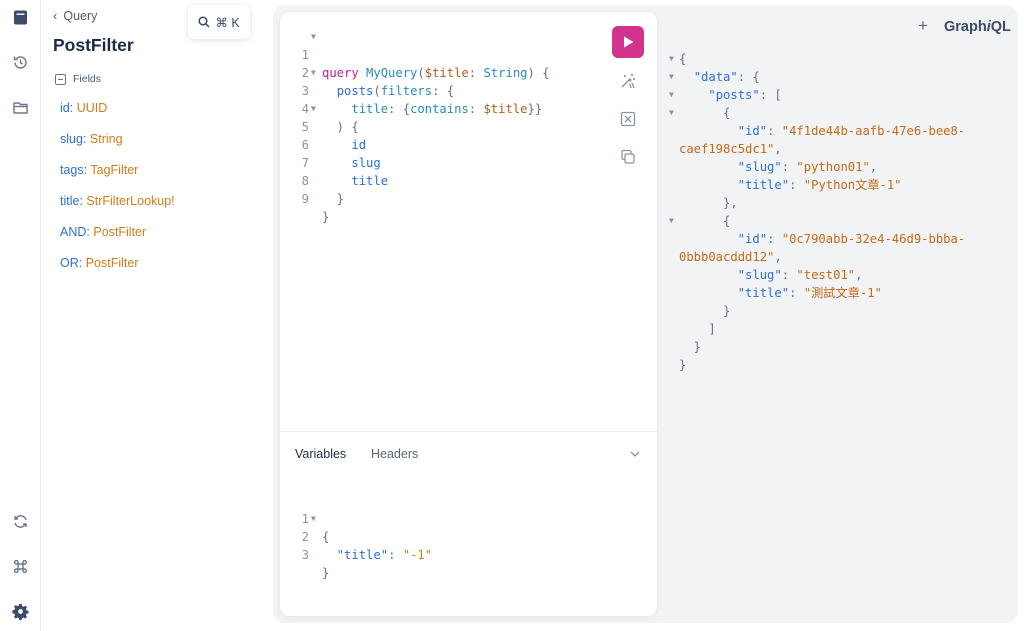 The image size is (1024, 631). What do you see at coordinates (320, 454) in the screenshot?
I see `tab-variables: Variables` at bounding box center [320, 454].